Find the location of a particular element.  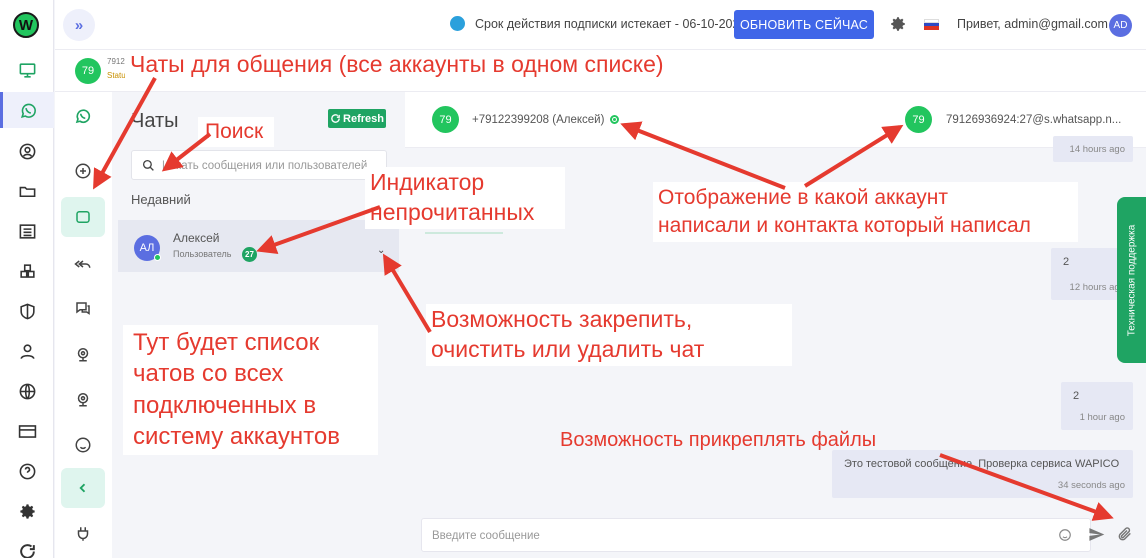

plus-circle-icon is located at coordinates (83, 171).